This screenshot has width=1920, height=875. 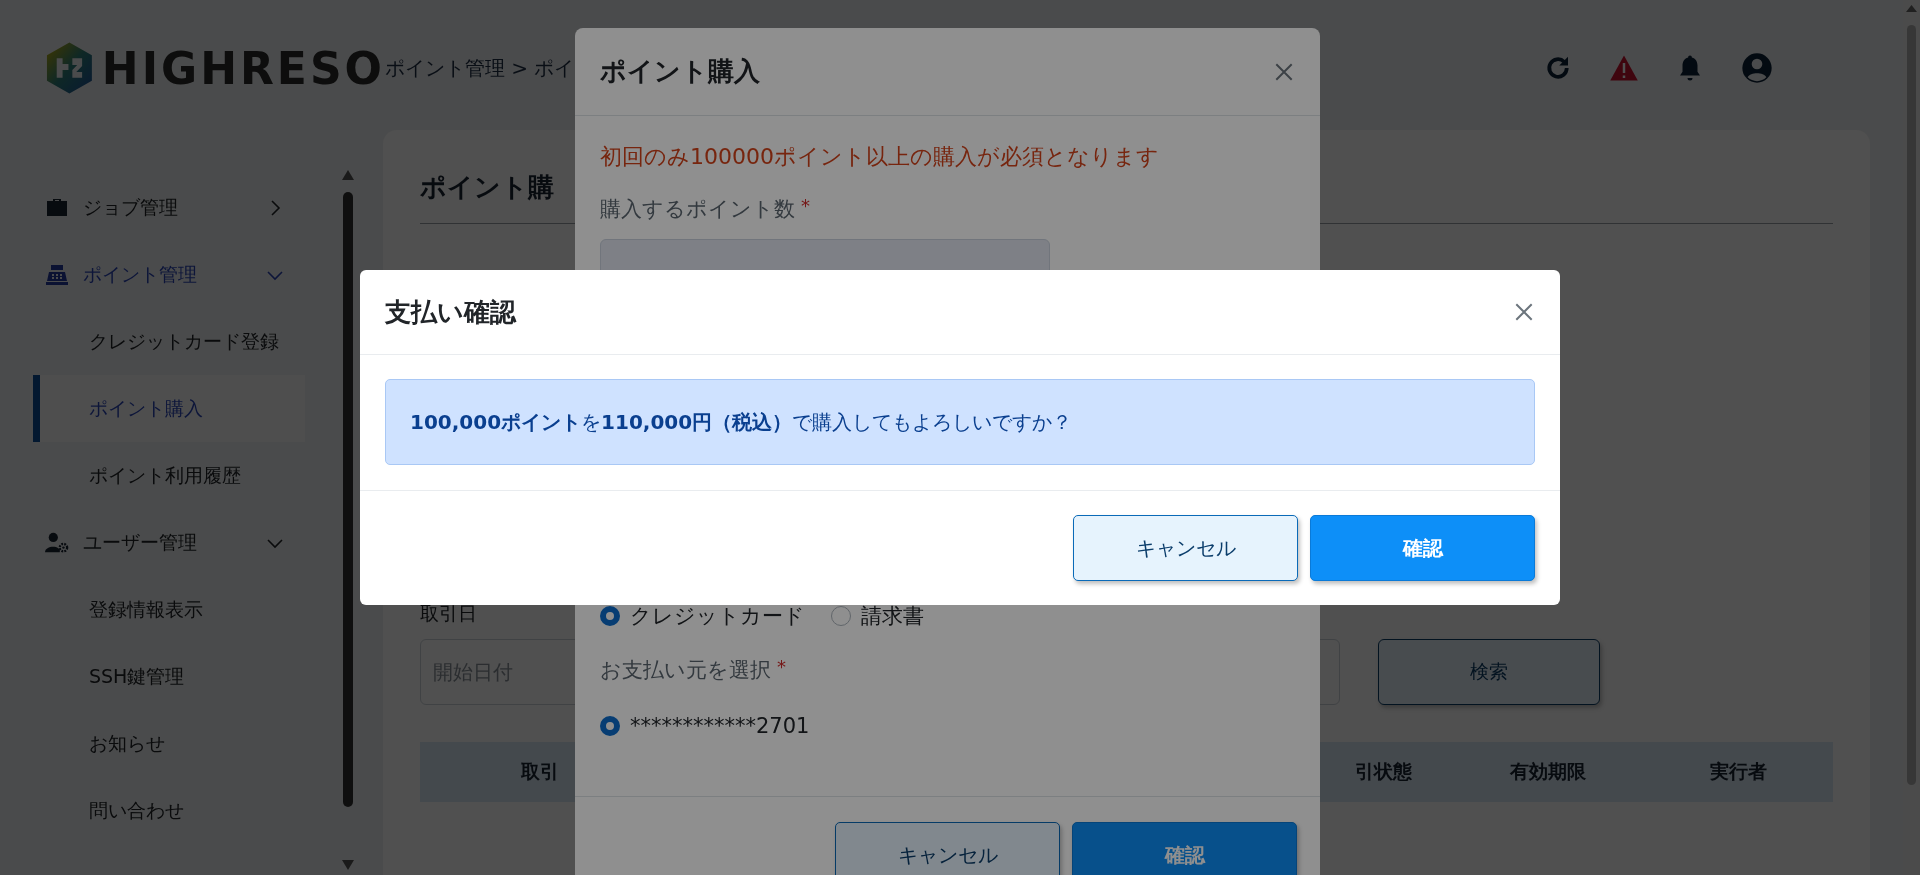 What do you see at coordinates (169, 341) in the screenshot?
I see `sidebar-item: クレジットカード登録` at bounding box center [169, 341].